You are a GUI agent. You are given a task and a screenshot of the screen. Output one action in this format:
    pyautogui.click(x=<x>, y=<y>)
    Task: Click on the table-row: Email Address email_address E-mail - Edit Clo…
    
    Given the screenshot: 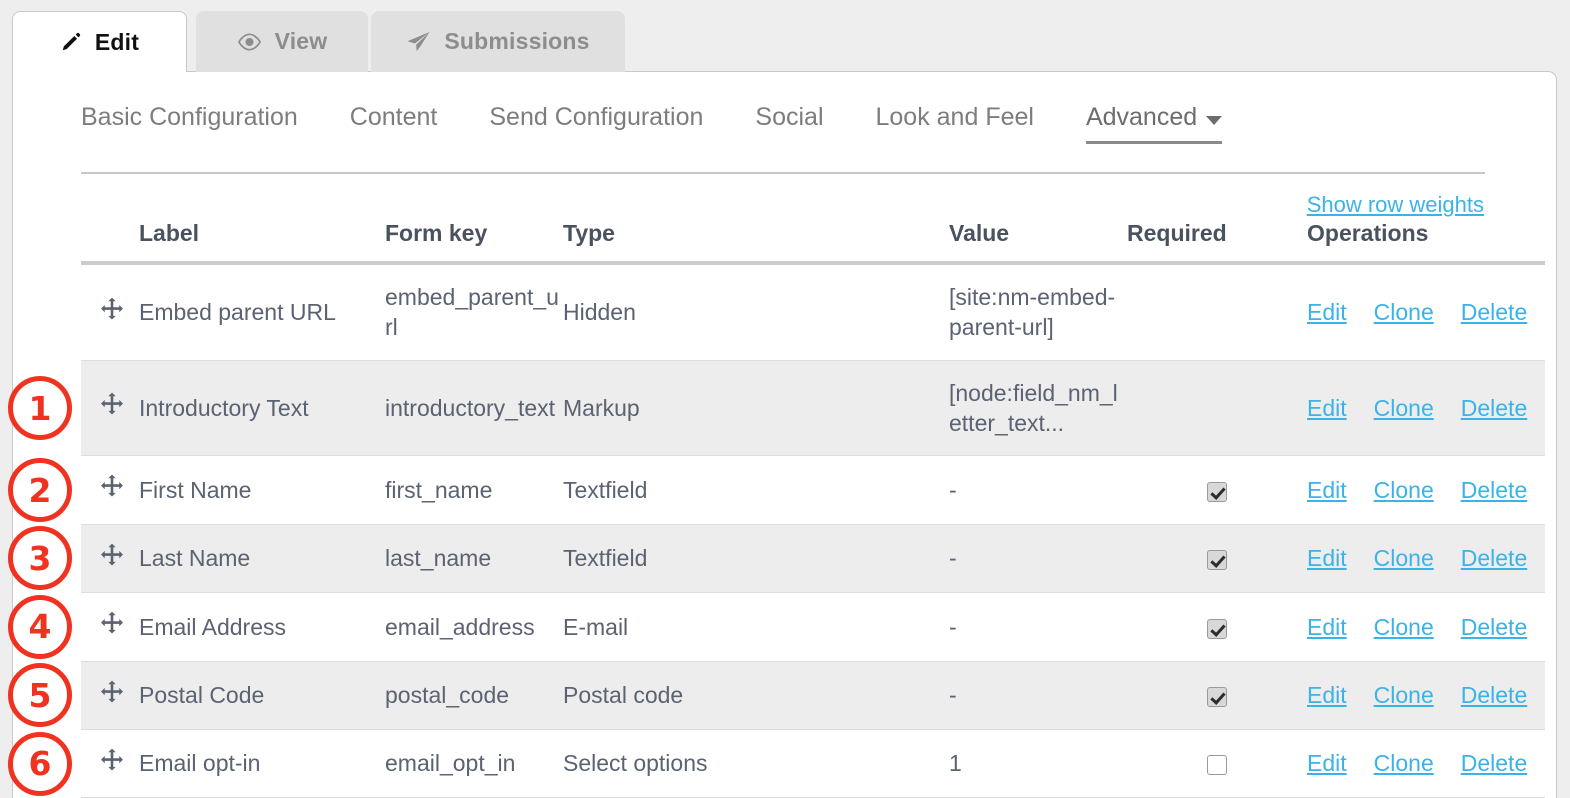 What is the action you would take?
    pyautogui.click(x=813, y=627)
    